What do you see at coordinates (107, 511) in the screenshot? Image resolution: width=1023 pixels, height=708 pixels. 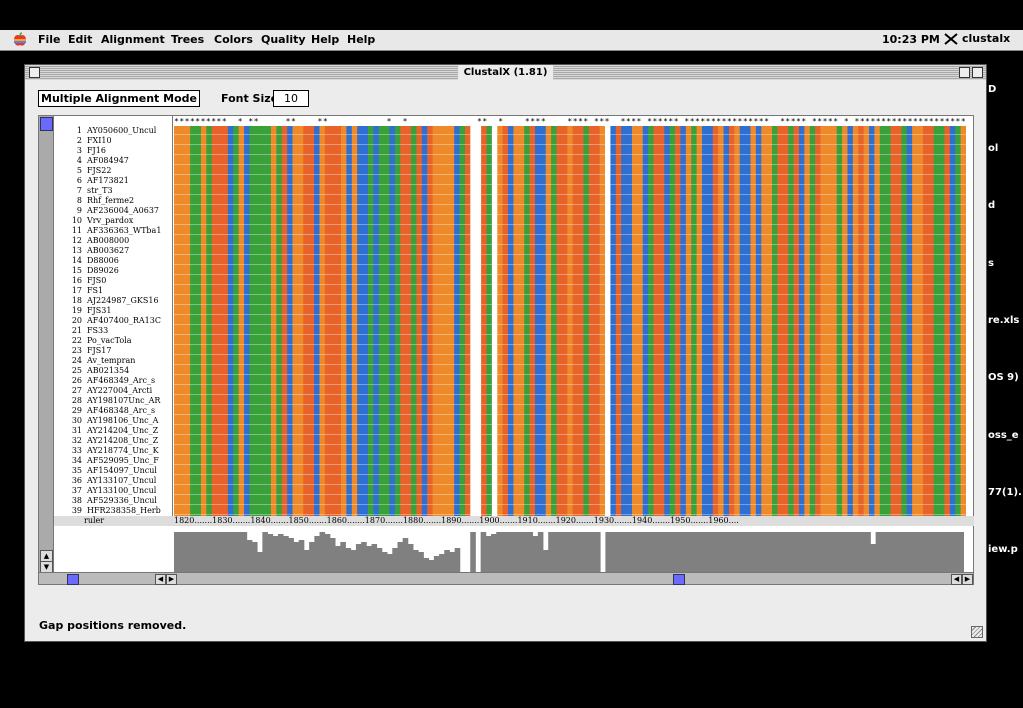 I see `sequence-name-row: 39 HFR238358_Herb` at bounding box center [107, 511].